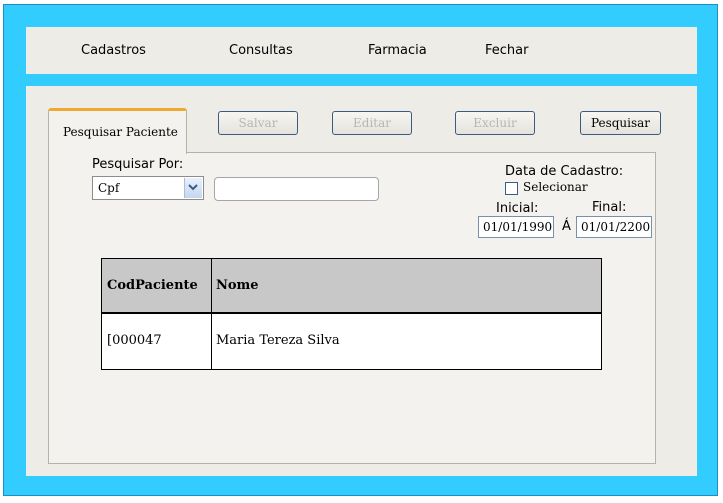 This screenshot has height=503, width=723. What do you see at coordinates (134, 340) in the screenshot?
I see `cell-codpaciente: [000047` at bounding box center [134, 340].